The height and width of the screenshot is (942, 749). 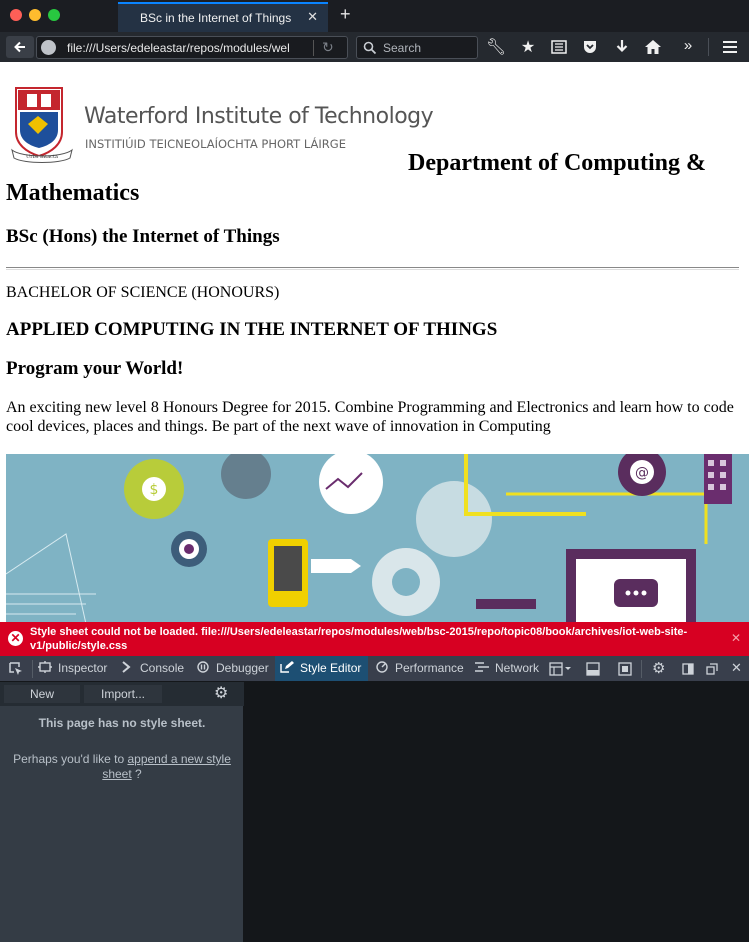 What do you see at coordinates (136, 774) in the screenshot?
I see `append-suggestion-suffix: ?` at bounding box center [136, 774].